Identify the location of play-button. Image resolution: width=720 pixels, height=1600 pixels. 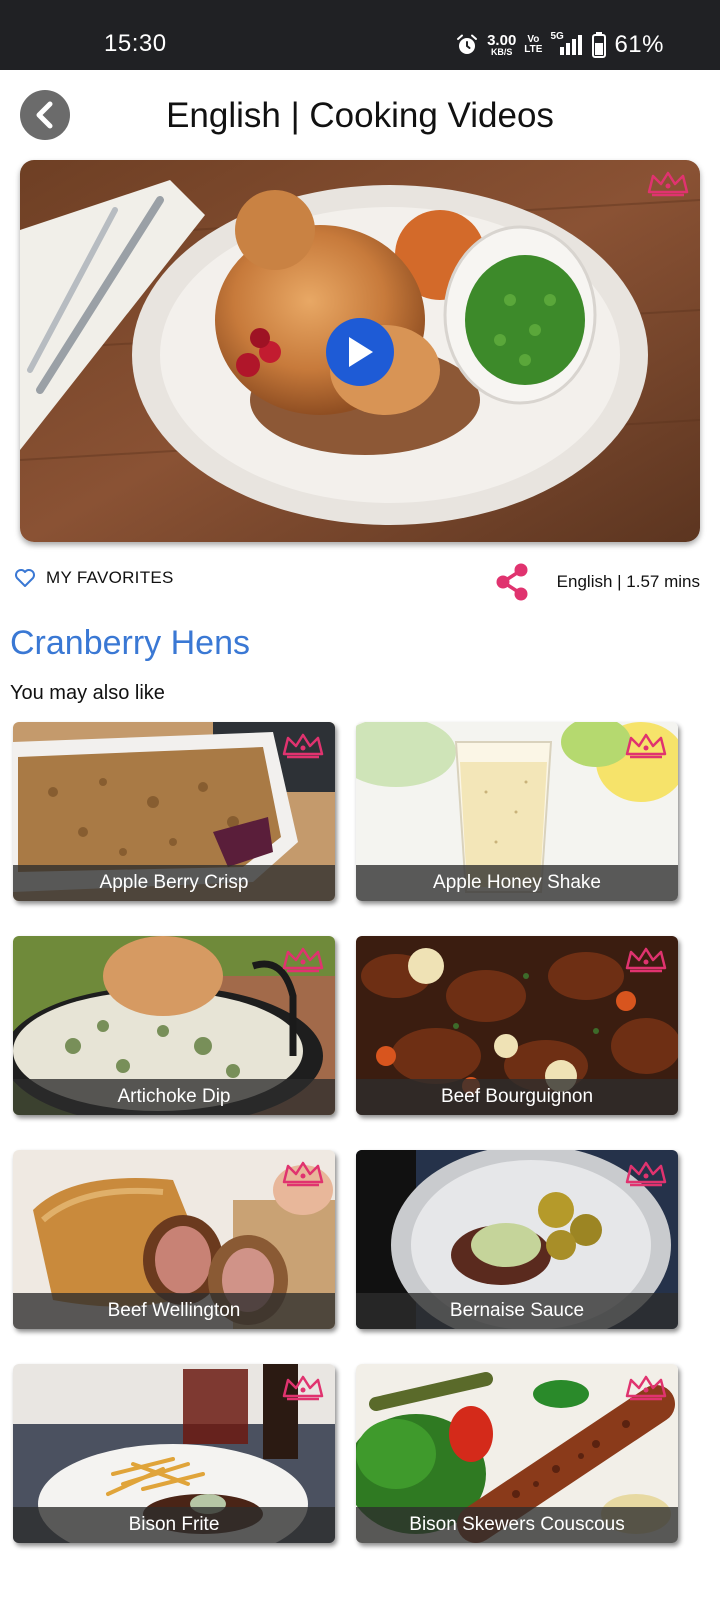
(360, 352).